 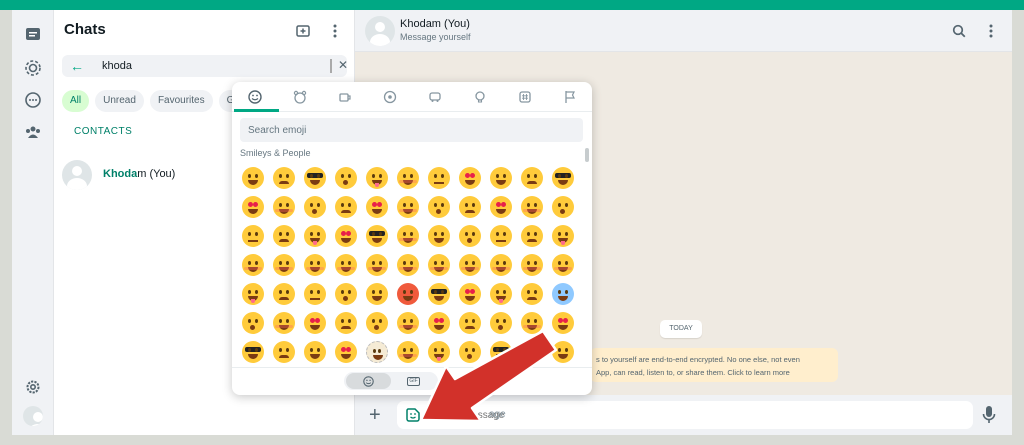 I want to click on attach-plus-icon: +, so click(x=375, y=415).